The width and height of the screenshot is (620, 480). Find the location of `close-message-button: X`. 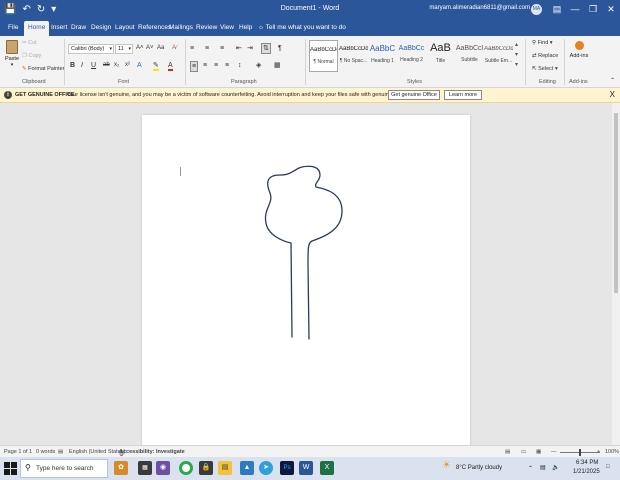

close-message-button: X is located at coordinates (612, 94).